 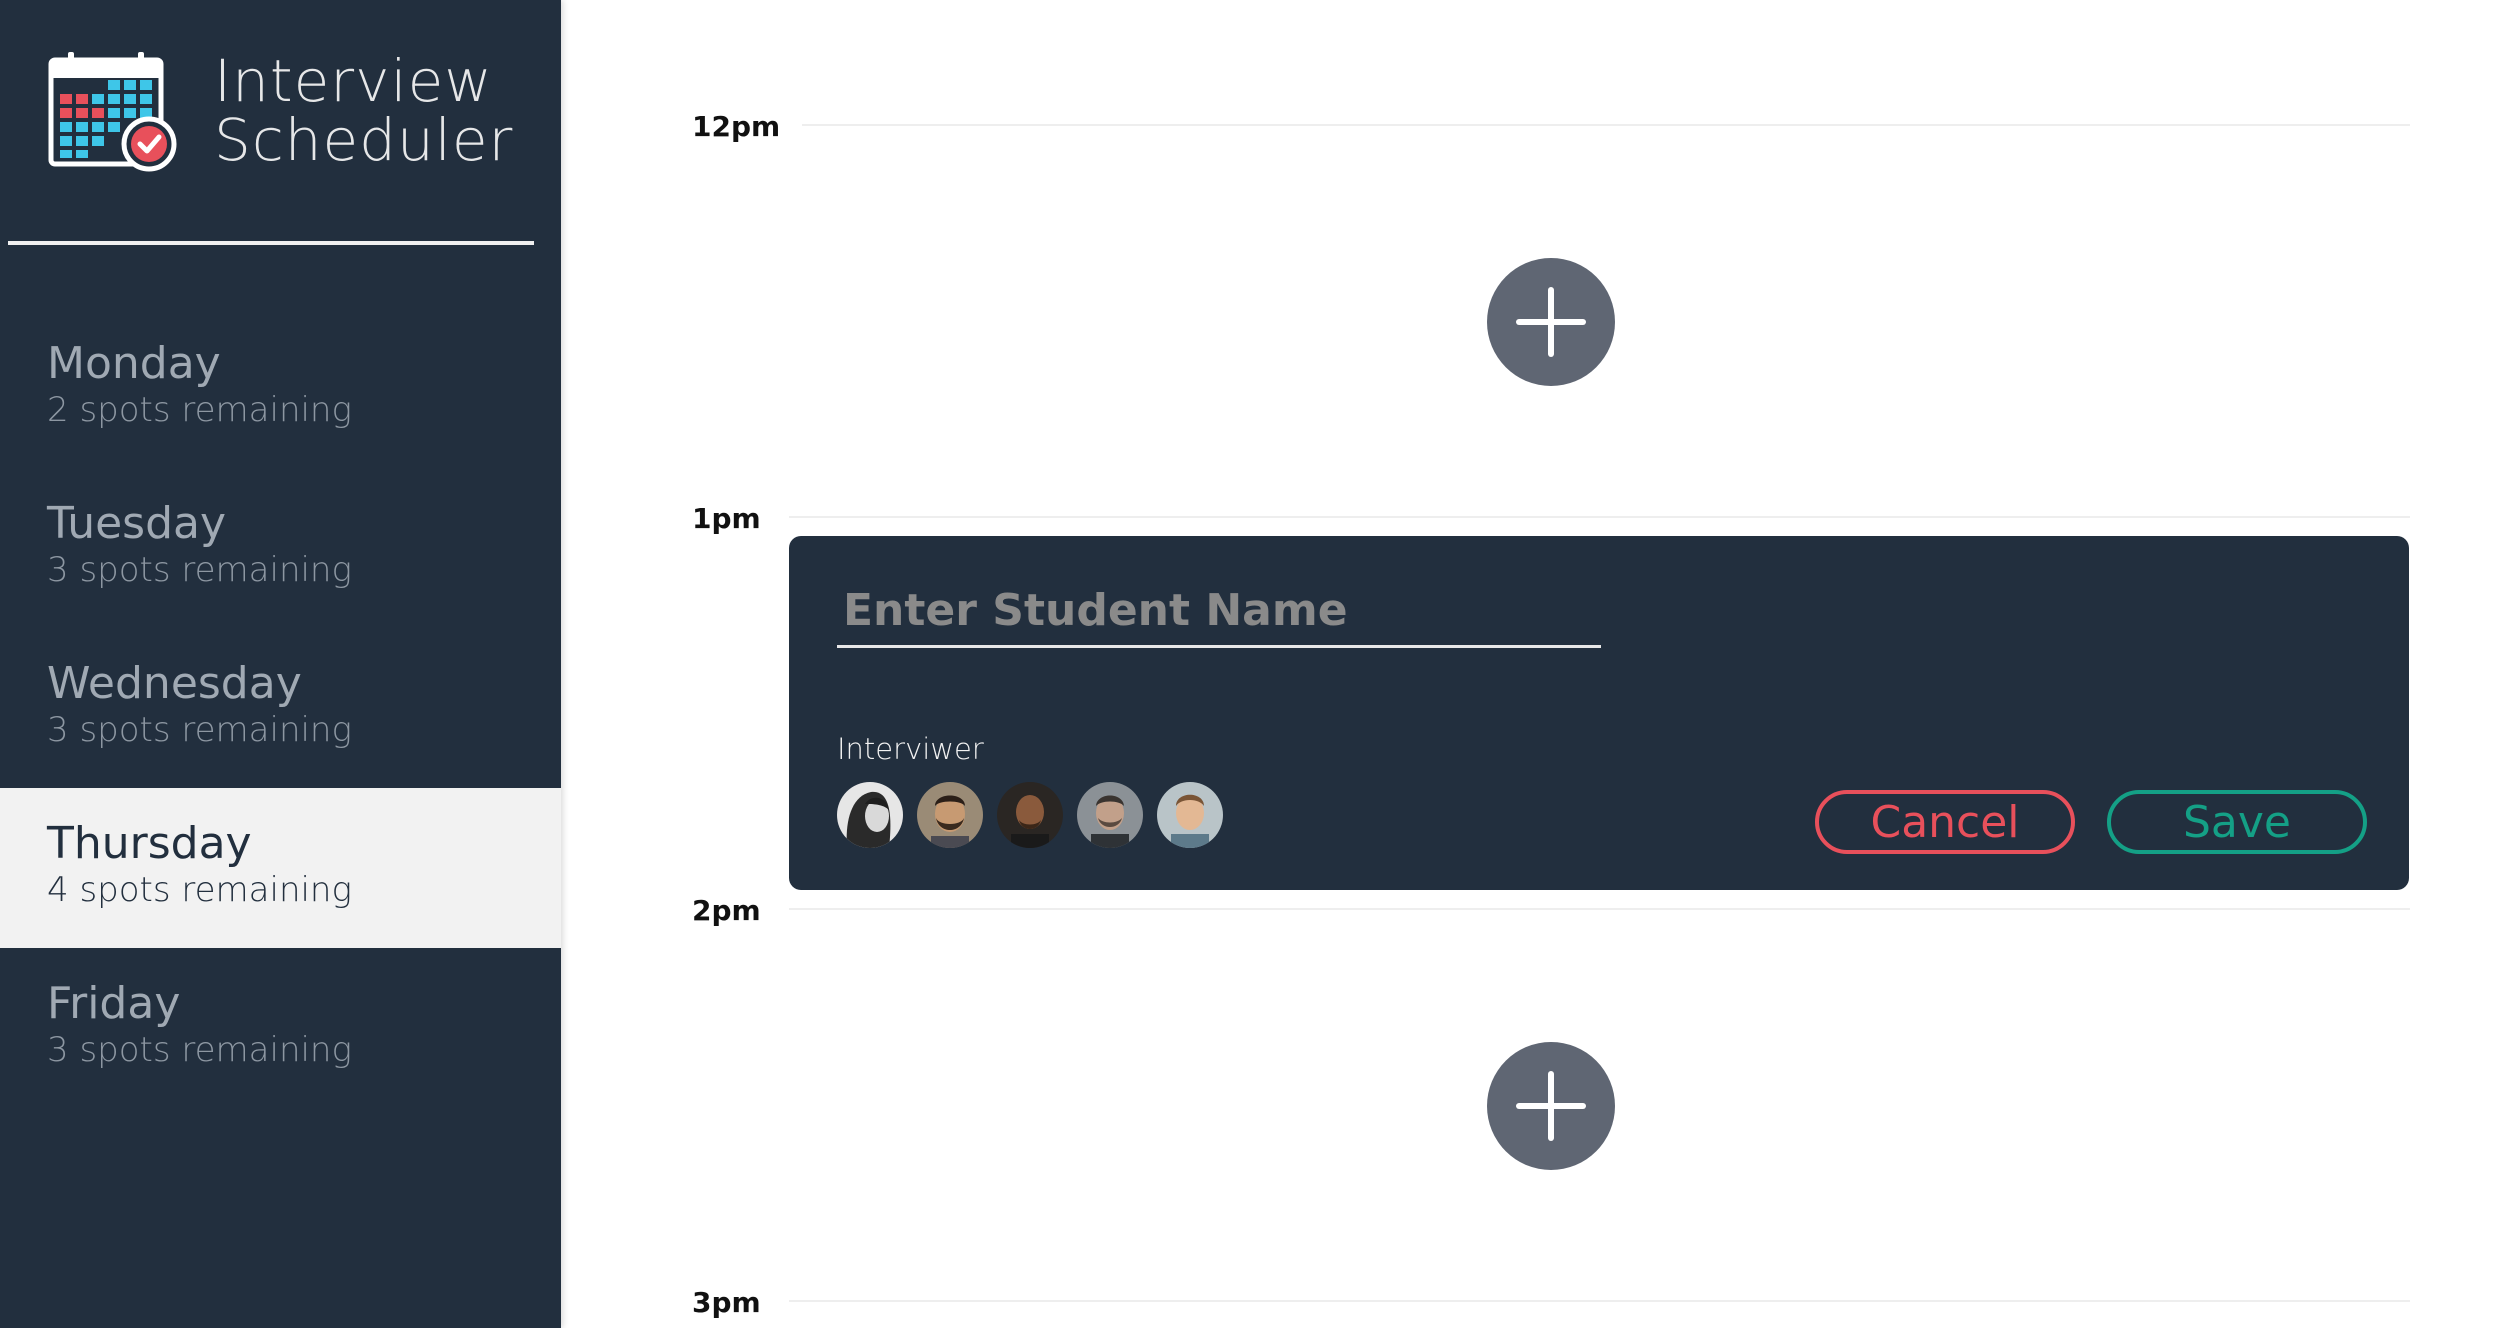 I want to click on day-spots: 2 spots remaining, so click(x=199, y=410).